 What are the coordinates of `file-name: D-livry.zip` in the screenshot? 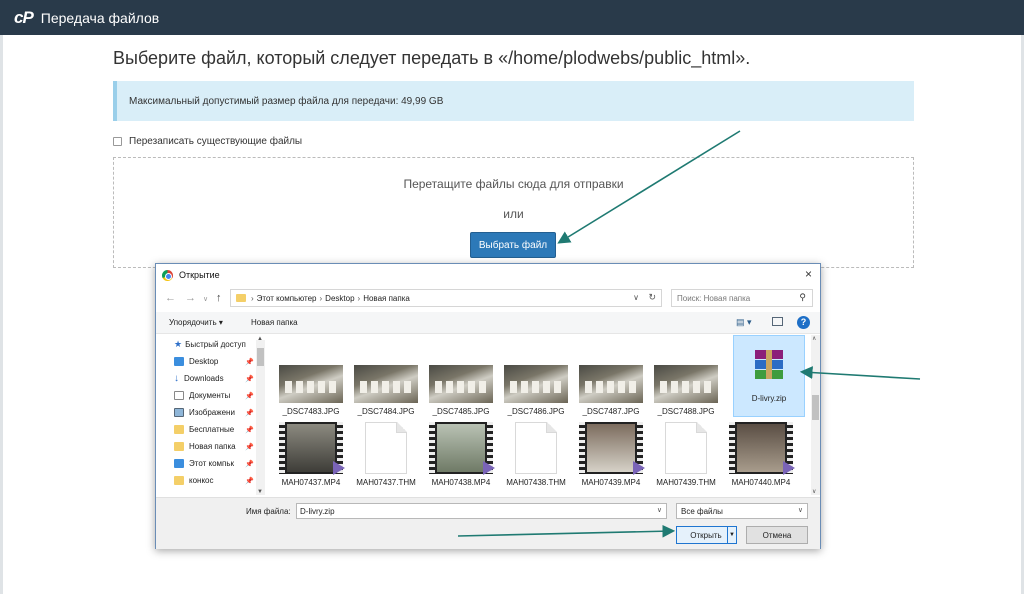 It's located at (769, 398).